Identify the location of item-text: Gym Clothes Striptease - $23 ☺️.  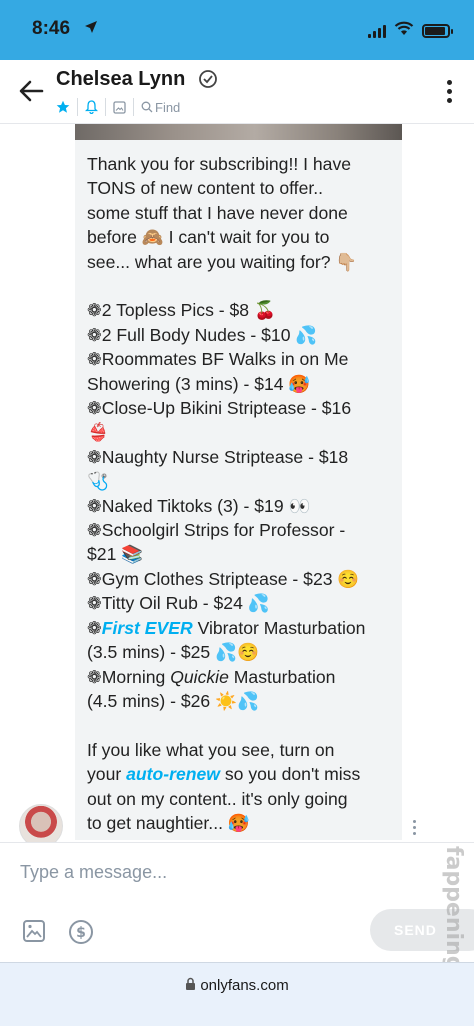
(230, 578).